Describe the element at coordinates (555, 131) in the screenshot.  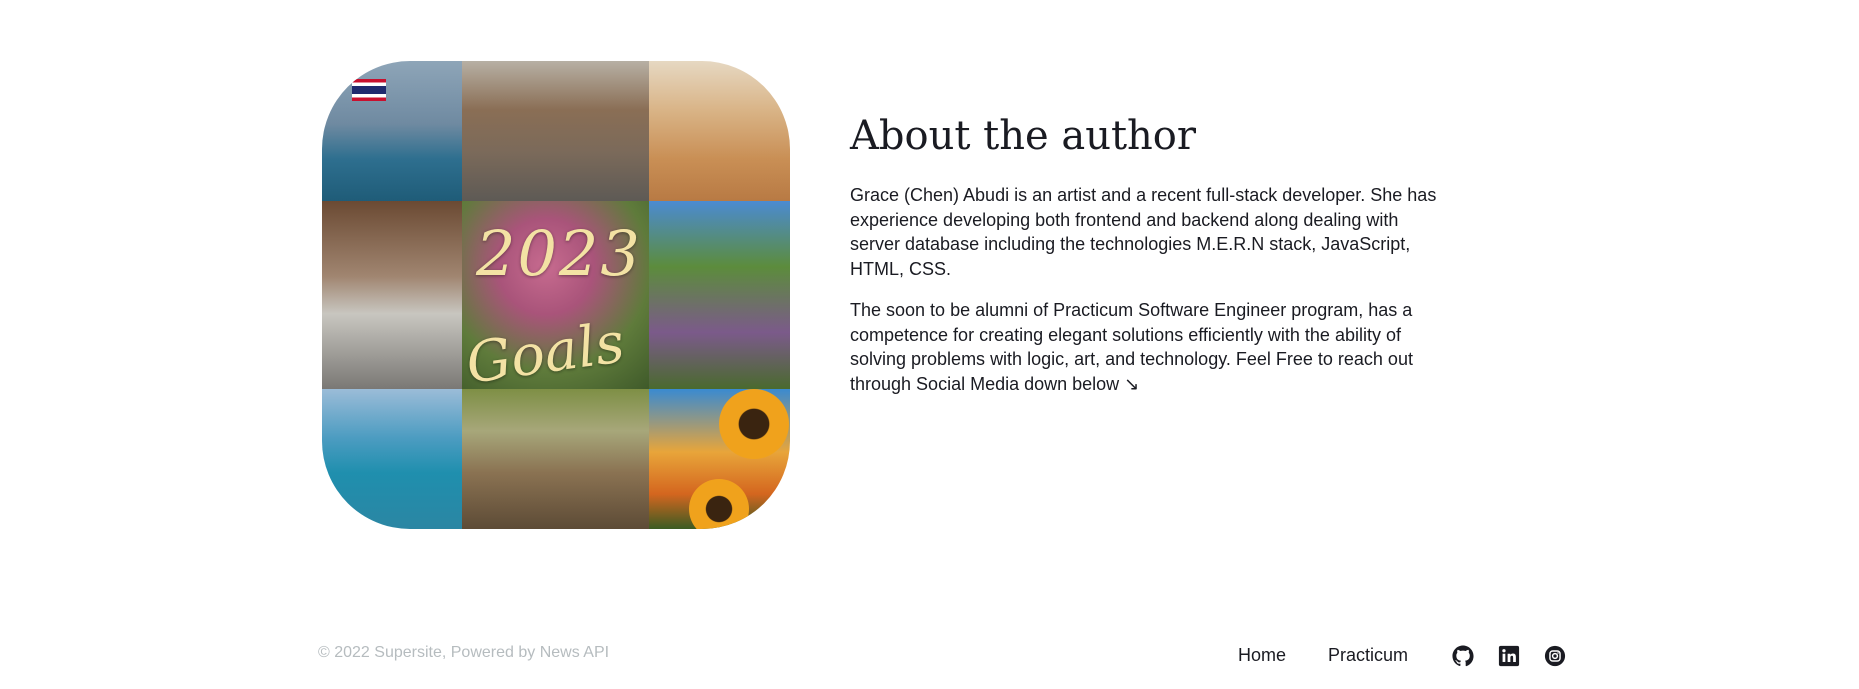
I see `collage-photo-gate` at that location.